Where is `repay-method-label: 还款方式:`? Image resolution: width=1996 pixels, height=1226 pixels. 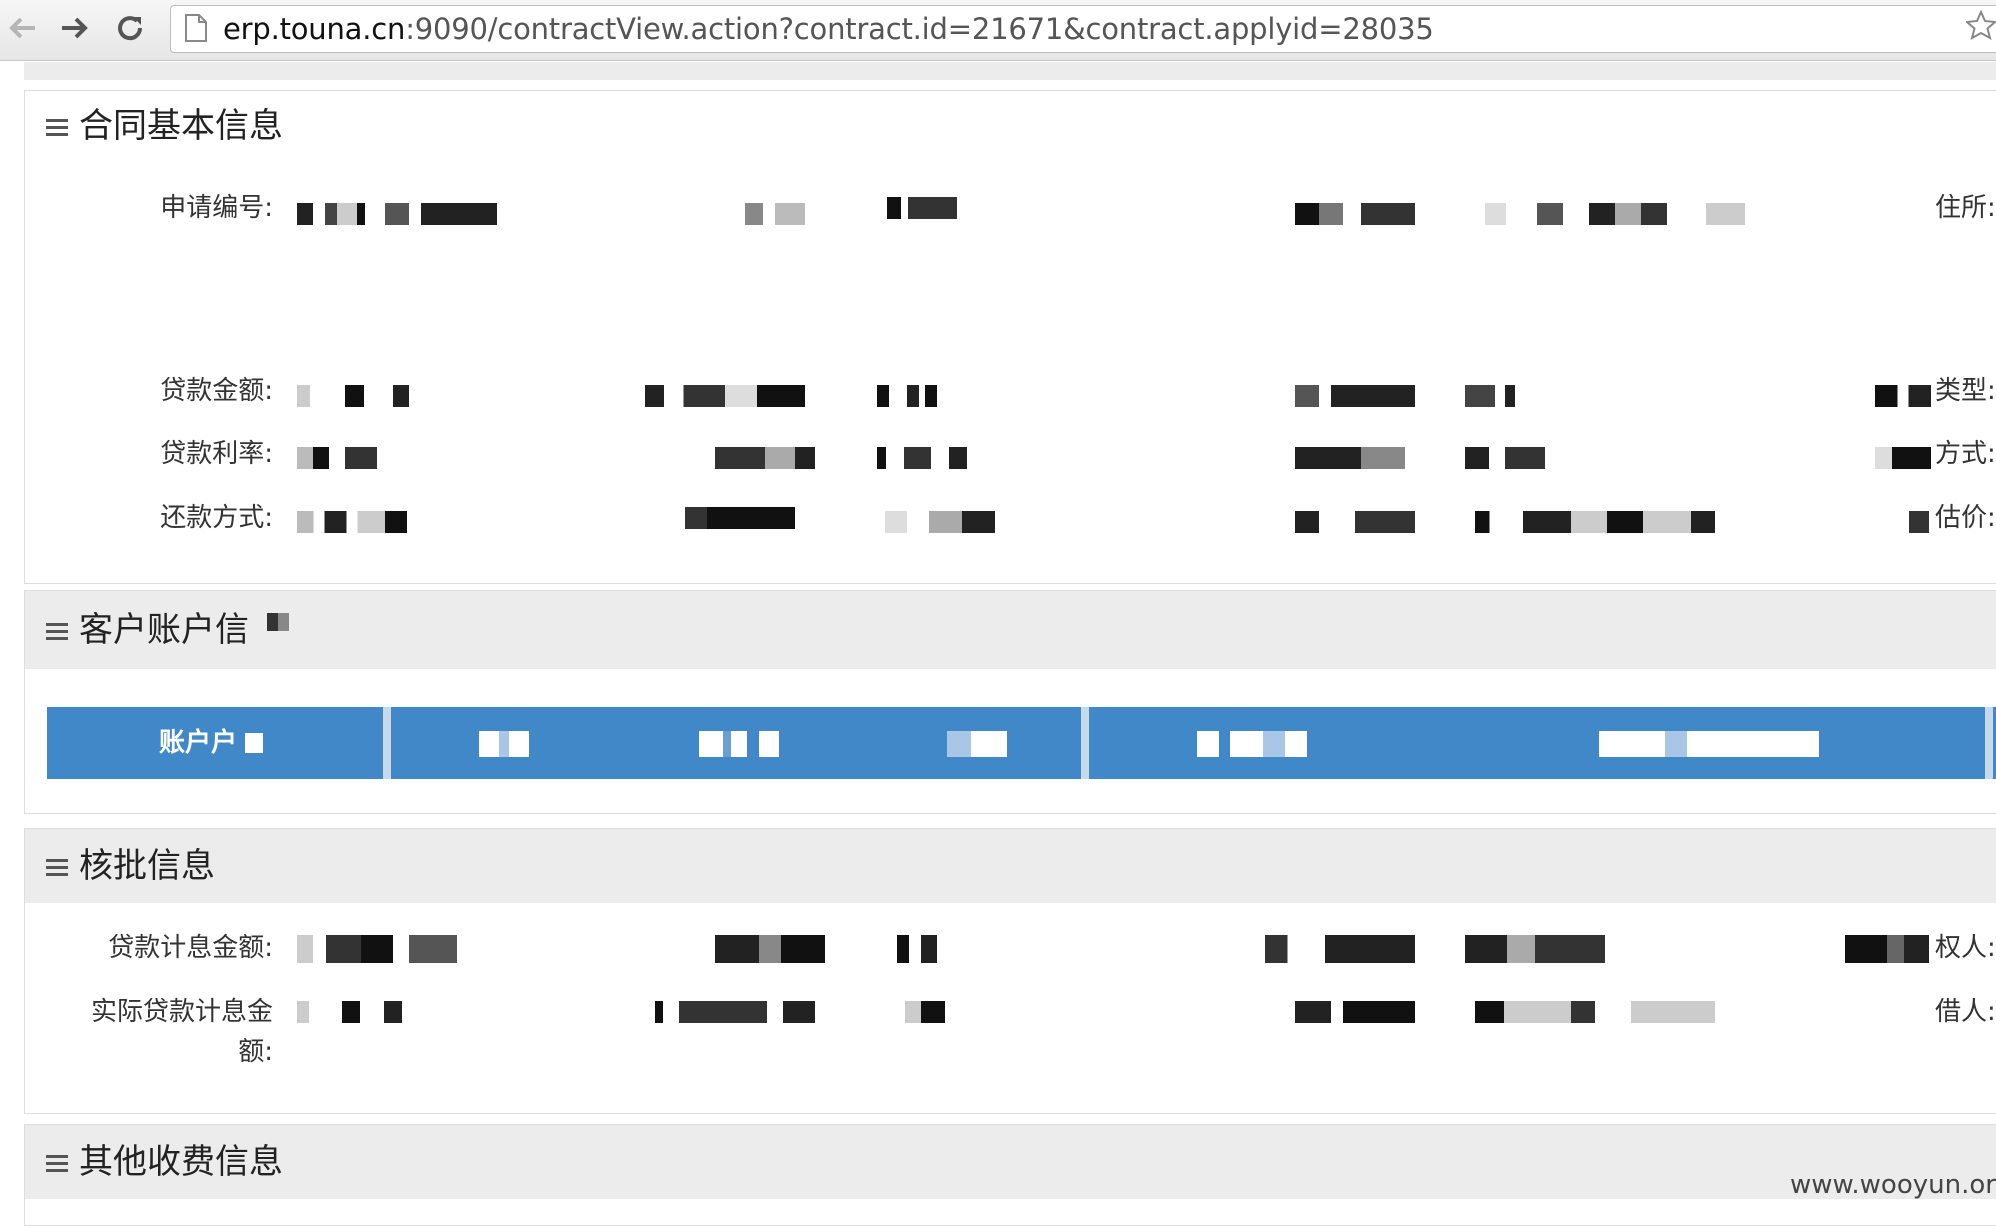
repay-method-label: 还款方式: is located at coordinates (216, 518).